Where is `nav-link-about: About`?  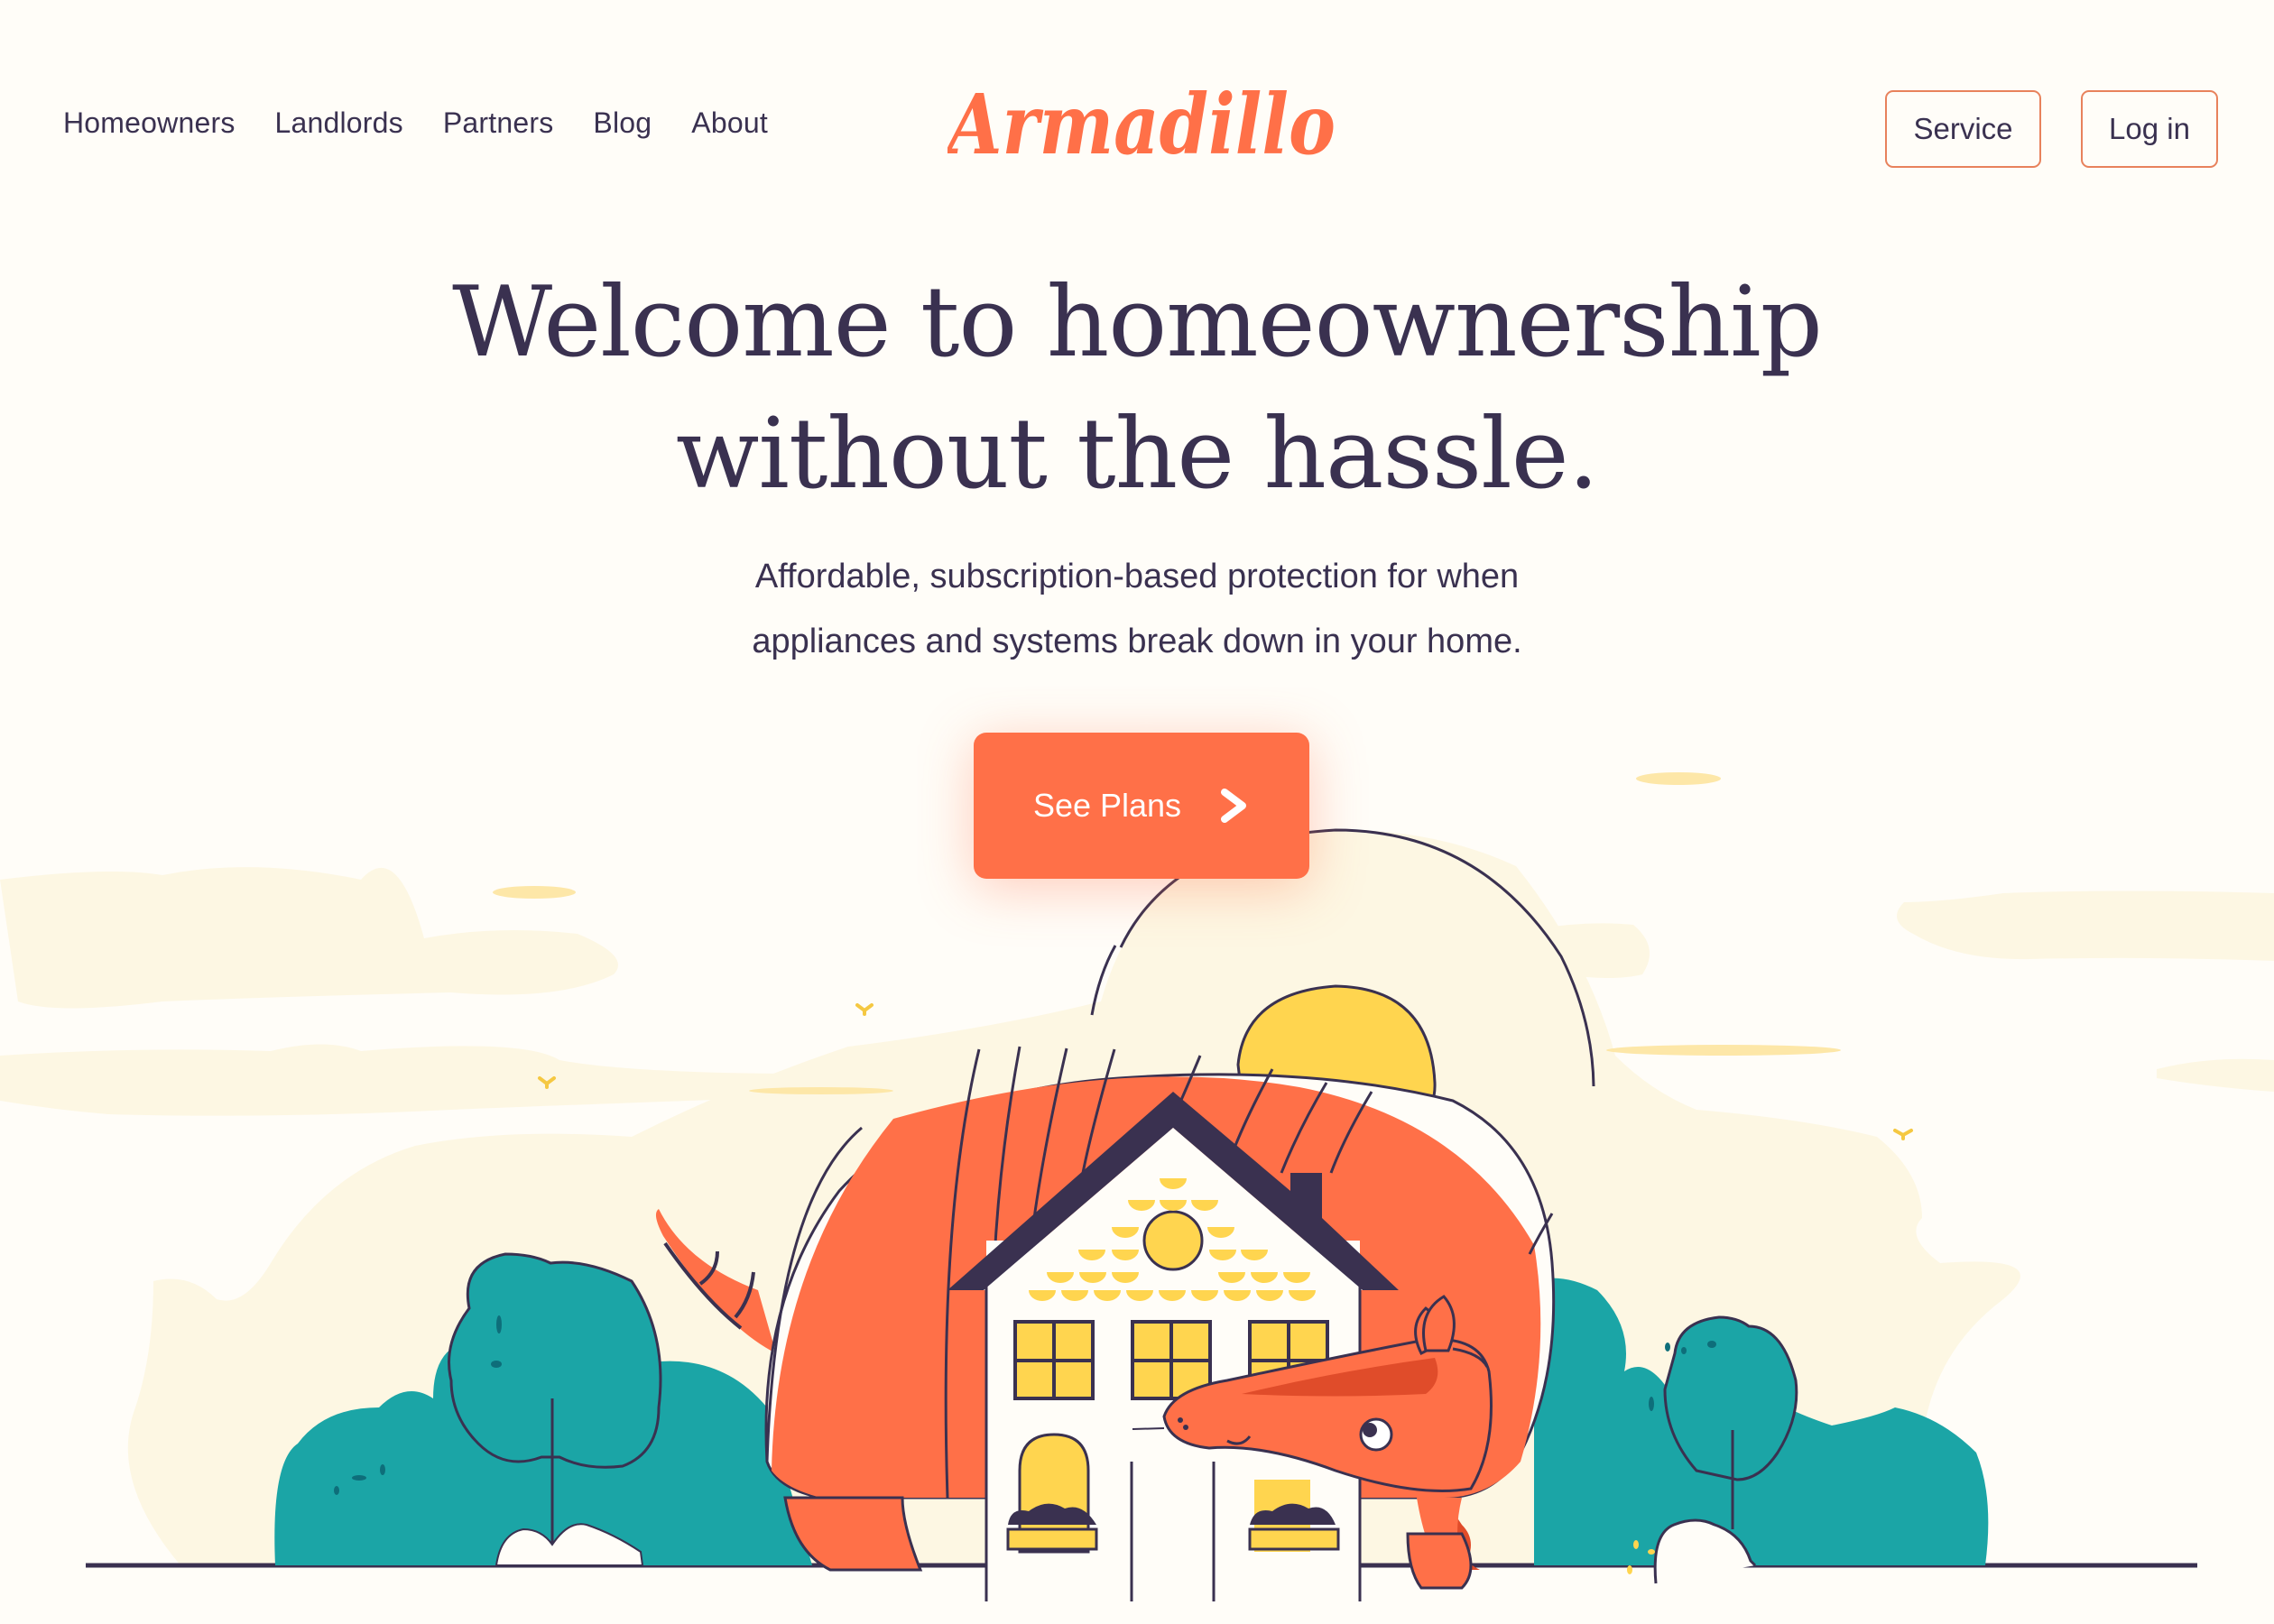 nav-link-about: About is located at coordinates (730, 123).